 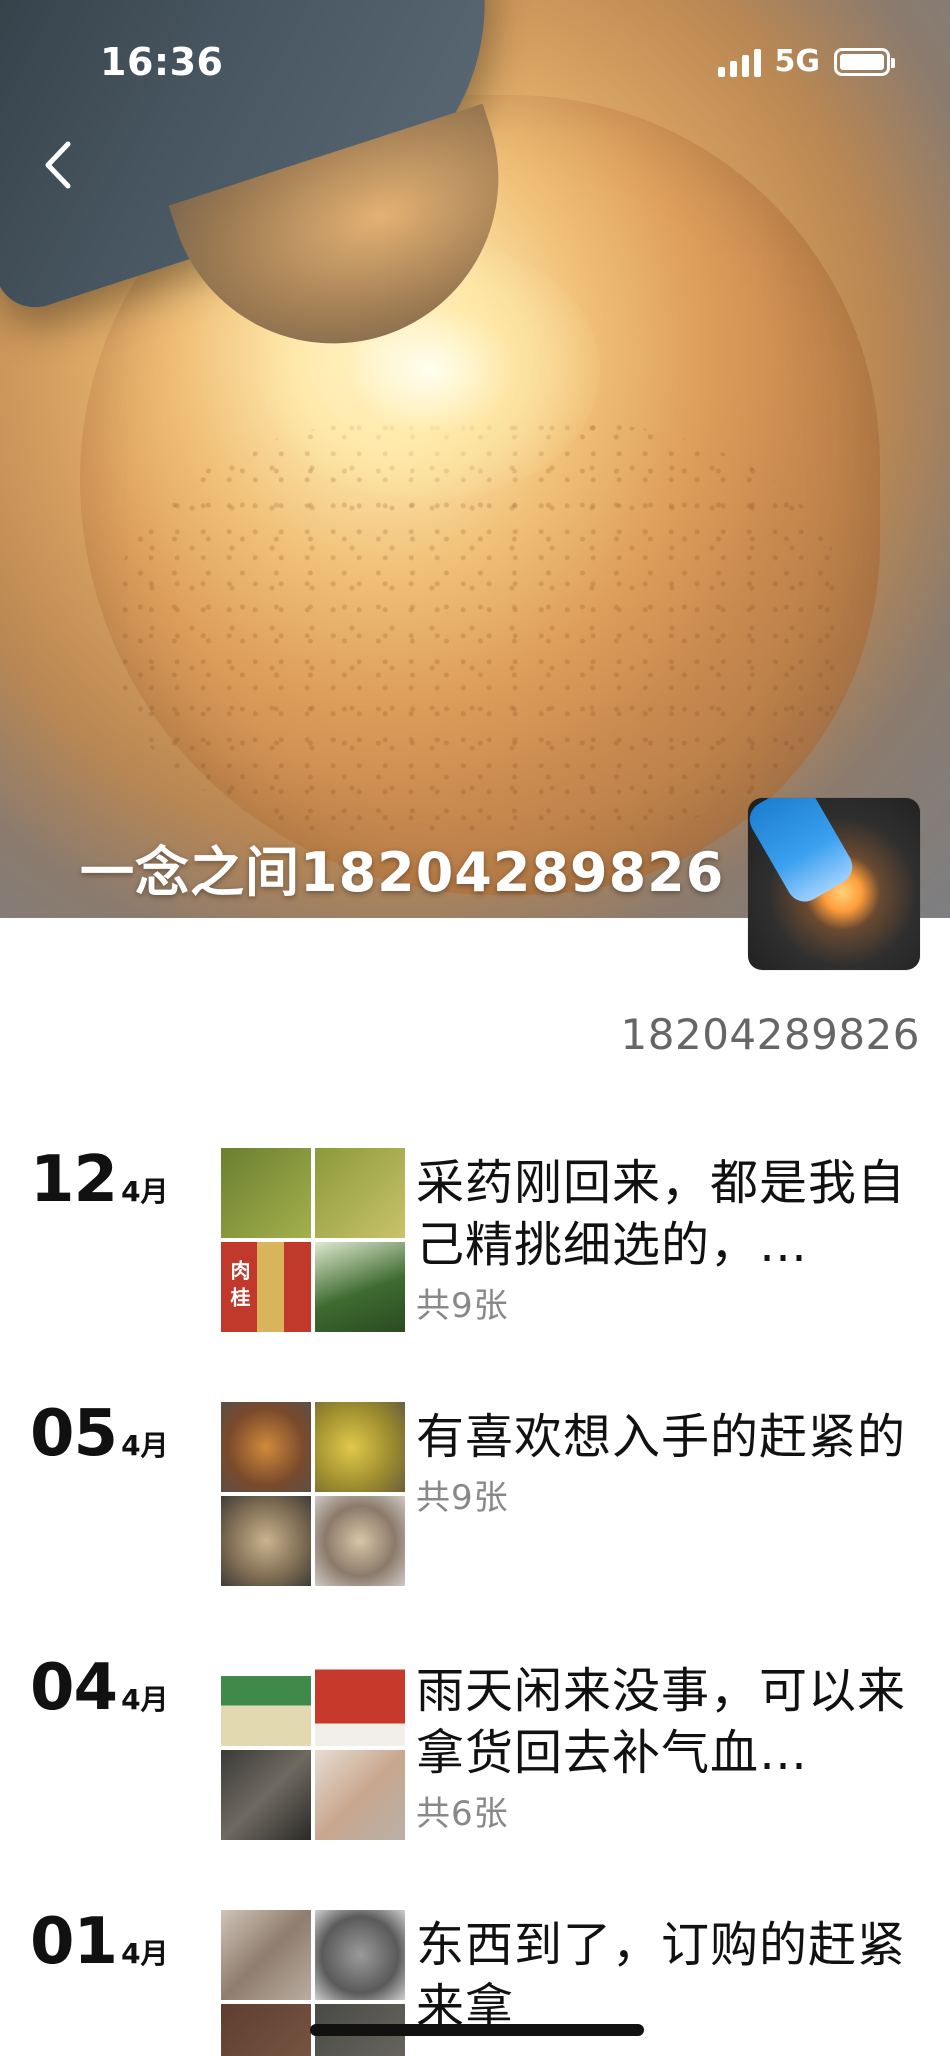 I want to click on status-bar: 16:36 5G, so click(x=475, y=55).